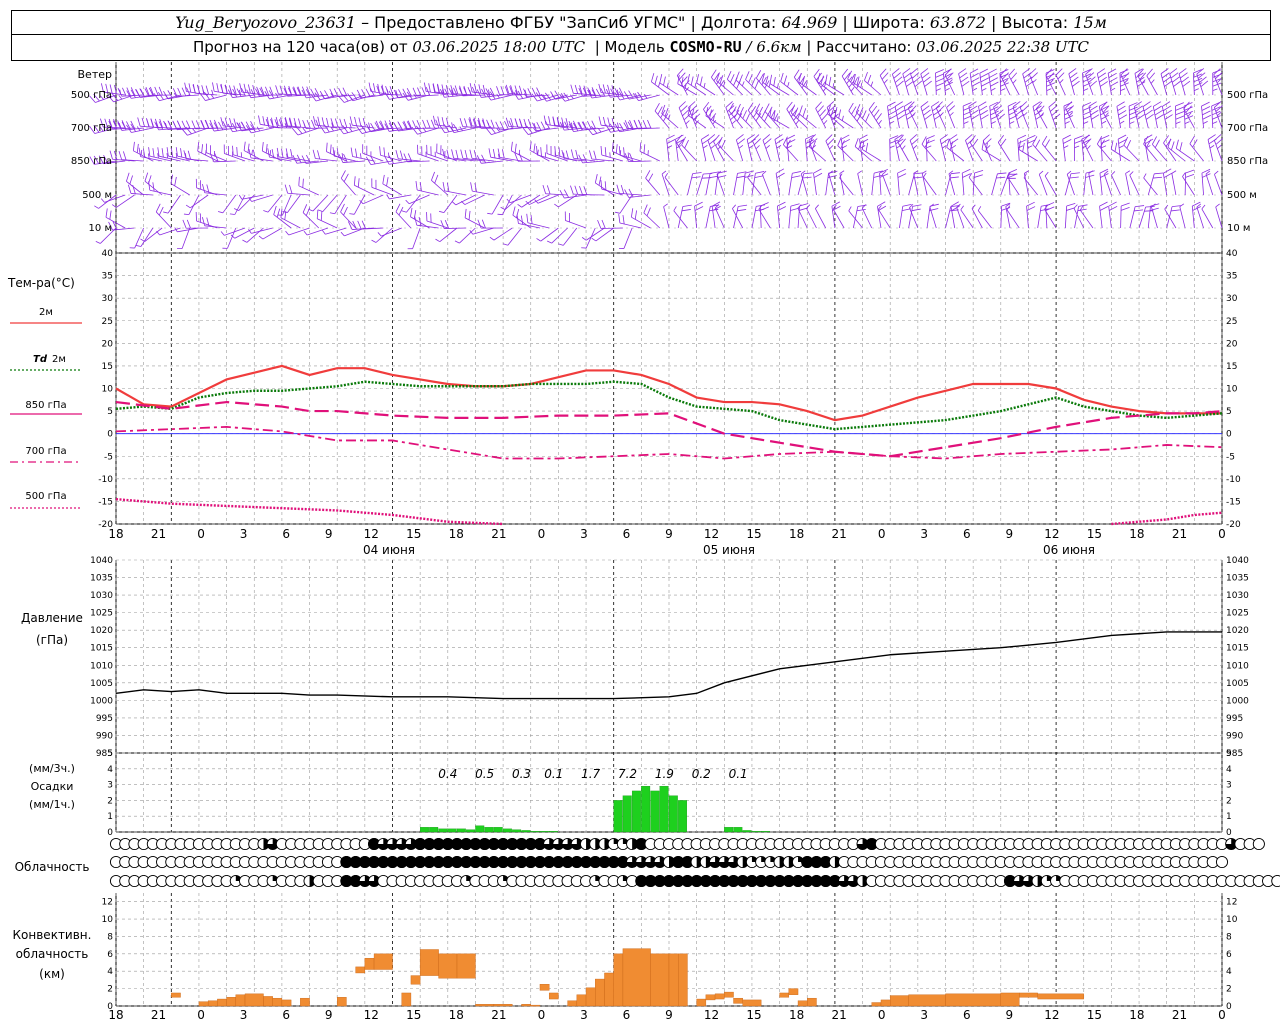 This screenshot has width=1280, height=1024. I want to click on temp-y-tick: -10, so click(105, 480).